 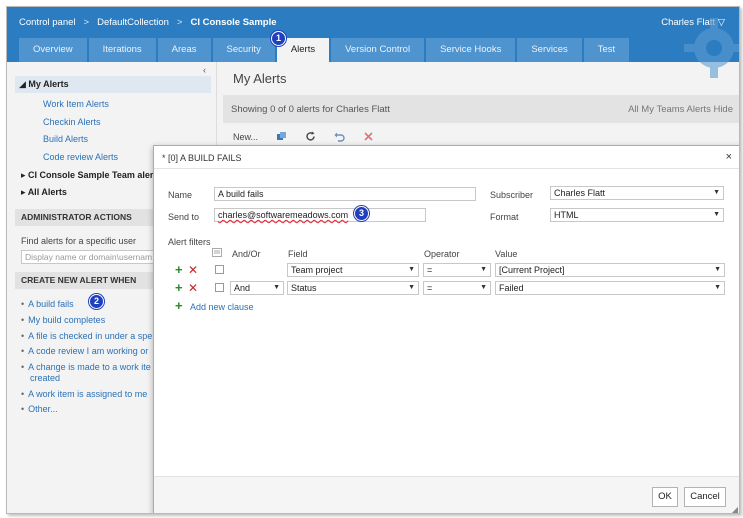 I want to click on tree-item-team-alerts: ▸ CI Console Sample Team aler, so click(x=87, y=175).